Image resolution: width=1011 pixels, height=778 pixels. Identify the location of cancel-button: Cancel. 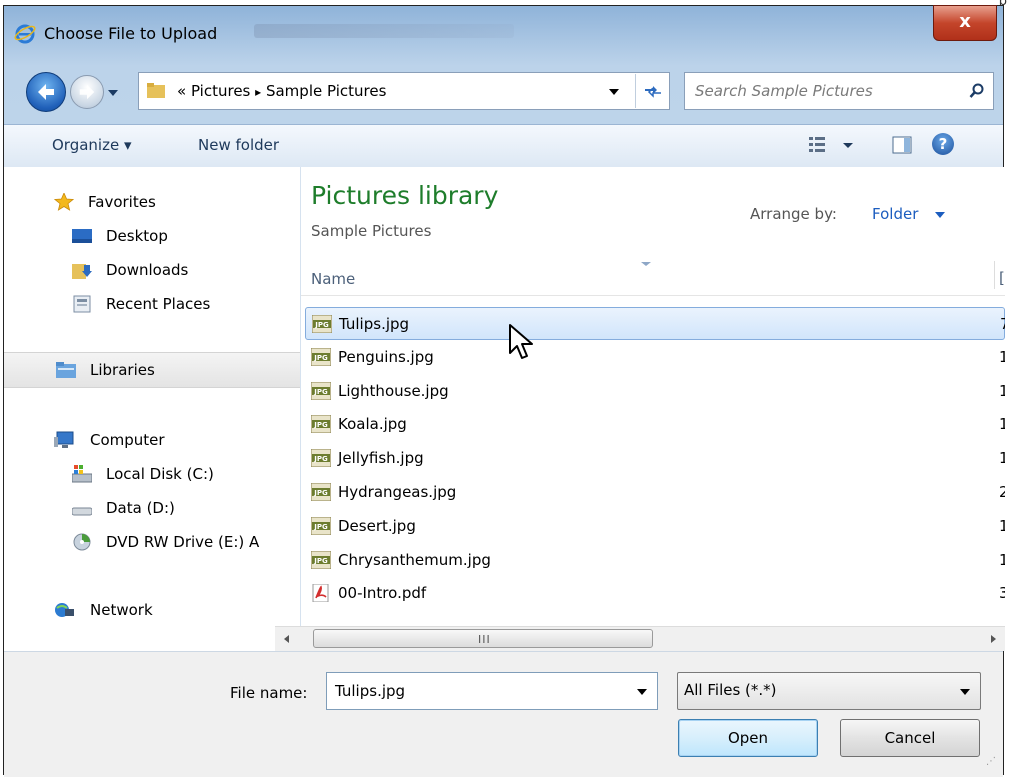
(910, 738).